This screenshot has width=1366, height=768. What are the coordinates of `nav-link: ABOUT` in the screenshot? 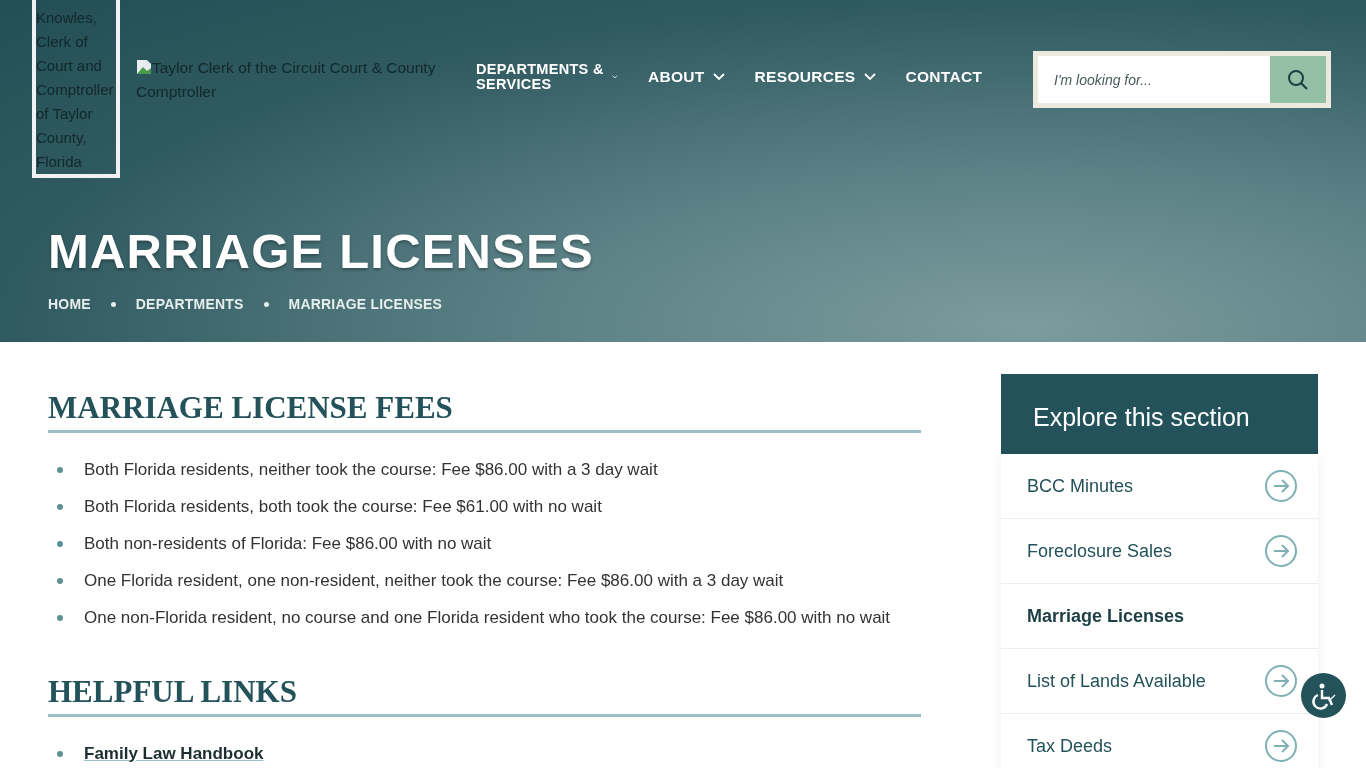 It's located at (686, 77).